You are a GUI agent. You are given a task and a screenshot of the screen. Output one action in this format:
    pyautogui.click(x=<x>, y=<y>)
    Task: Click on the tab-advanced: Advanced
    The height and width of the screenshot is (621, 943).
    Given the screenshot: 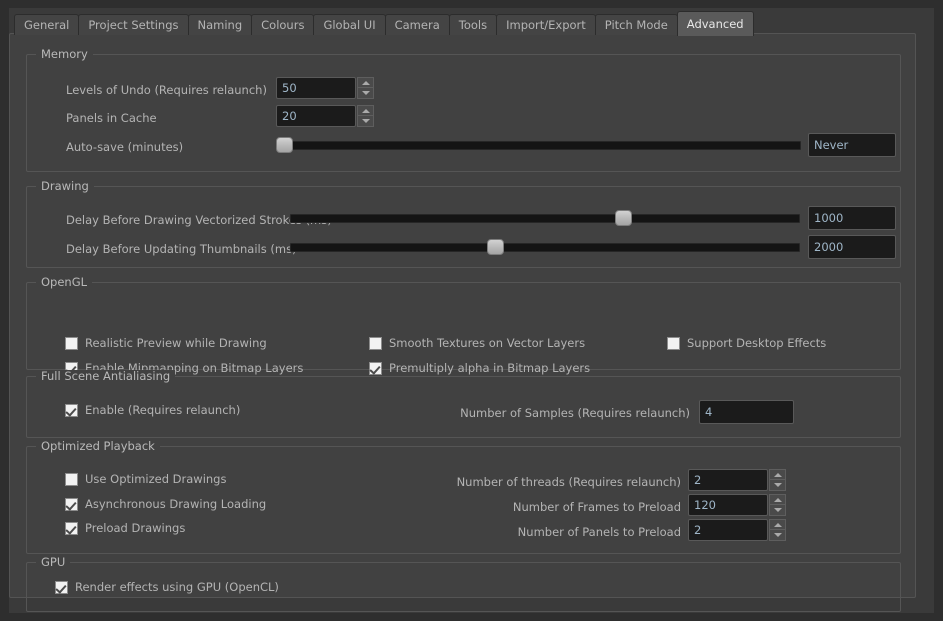 What is the action you would take?
    pyautogui.click(x=715, y=23)
    